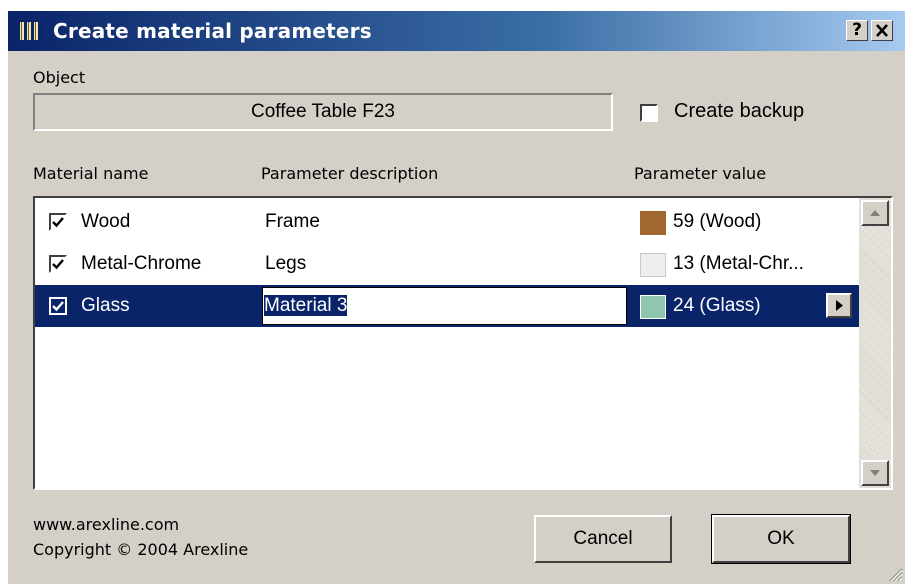  What do you see at coordinates (717, 222) in the screenshot?
I see `parameter-value: 59 (Wood)` at bounding box center [717, 222].